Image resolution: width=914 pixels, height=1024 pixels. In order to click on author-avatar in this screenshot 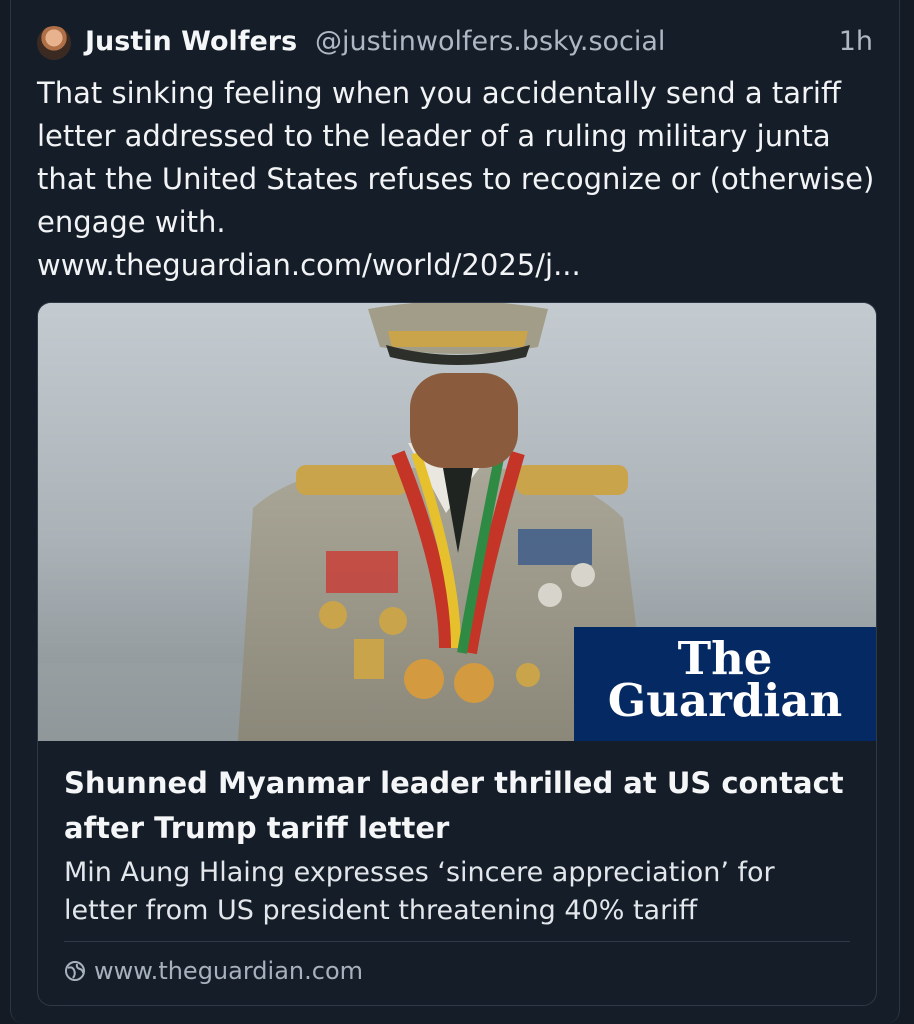, I will do `click(54, 43)`.